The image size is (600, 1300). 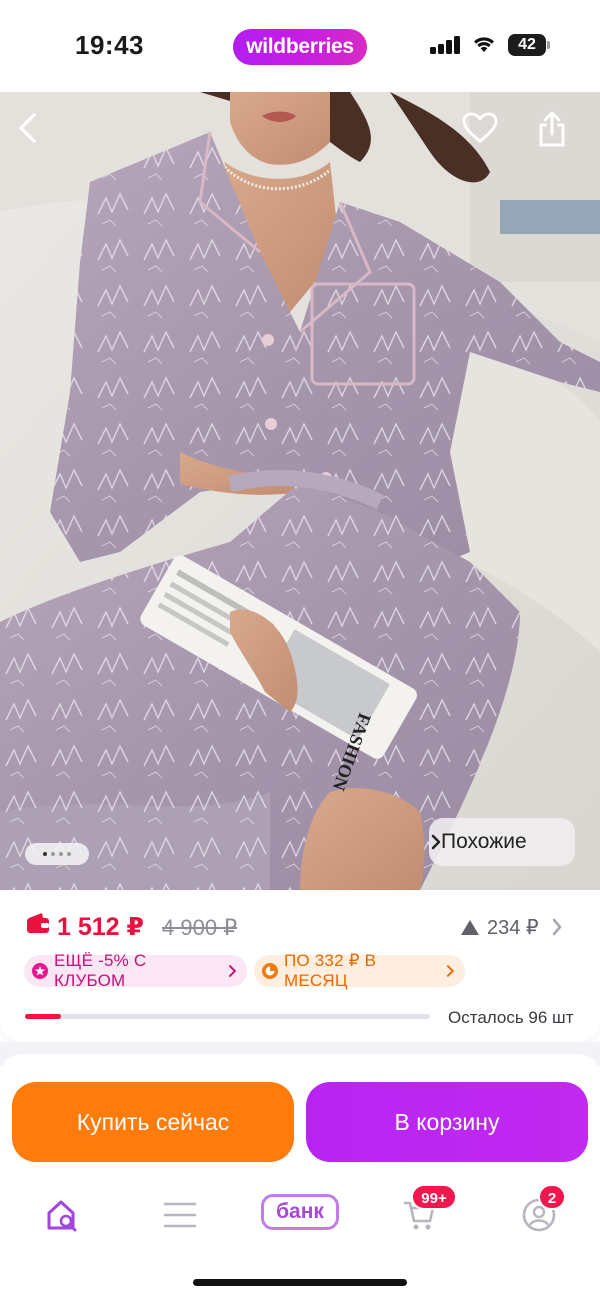 What do you see at coordinates (552, 129) in the screenshot?
I see `share-icon` at bounding box center [552, 129].